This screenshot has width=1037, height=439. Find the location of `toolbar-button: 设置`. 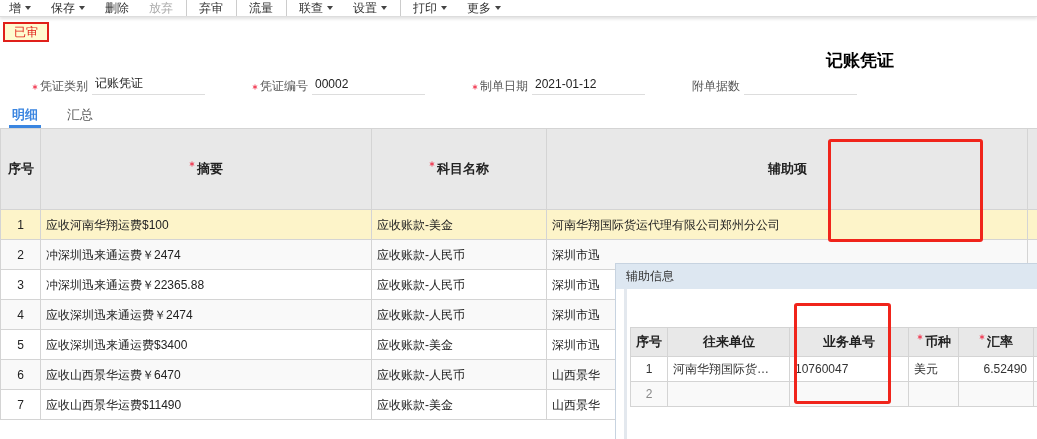

toolbar-button: 设置 is located at coordinates (370, 8).